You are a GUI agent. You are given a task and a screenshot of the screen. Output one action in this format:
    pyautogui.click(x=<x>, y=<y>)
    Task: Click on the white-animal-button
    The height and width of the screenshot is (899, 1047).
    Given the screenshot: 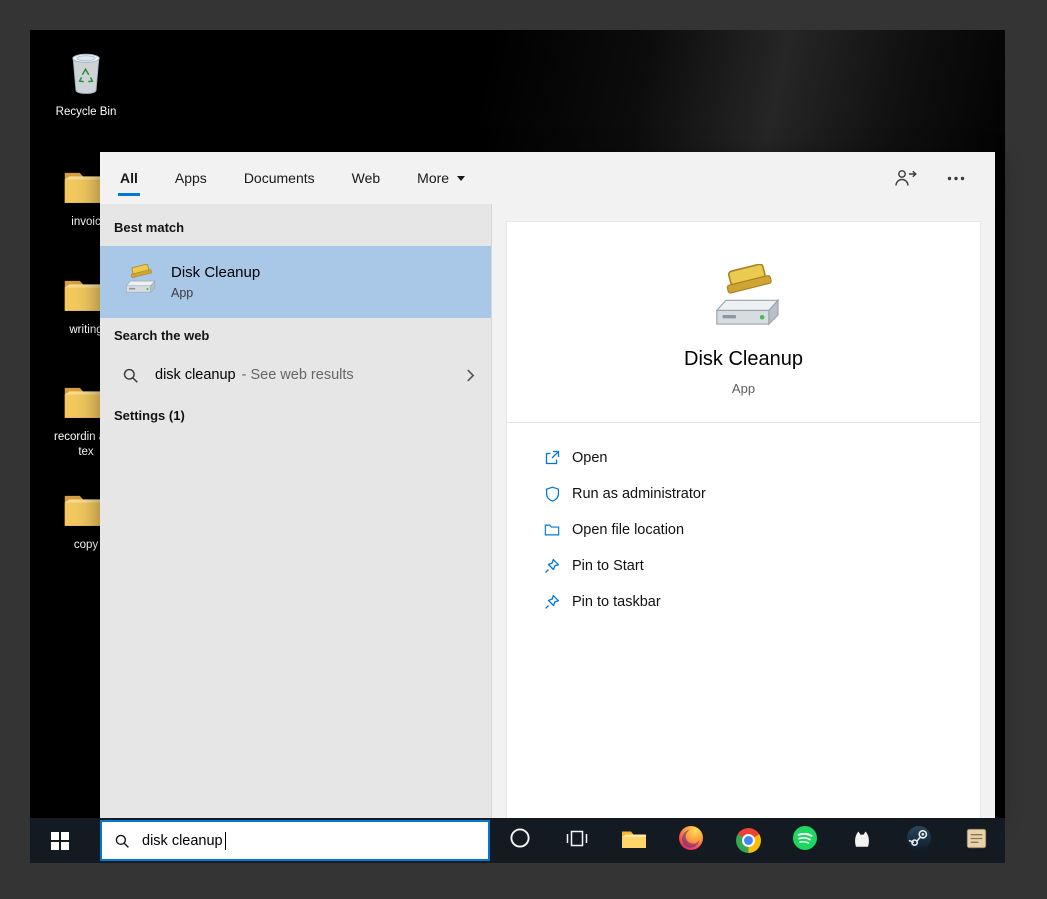 What is the action you would take?
    pyautogui.click(x=862, y=840)
    